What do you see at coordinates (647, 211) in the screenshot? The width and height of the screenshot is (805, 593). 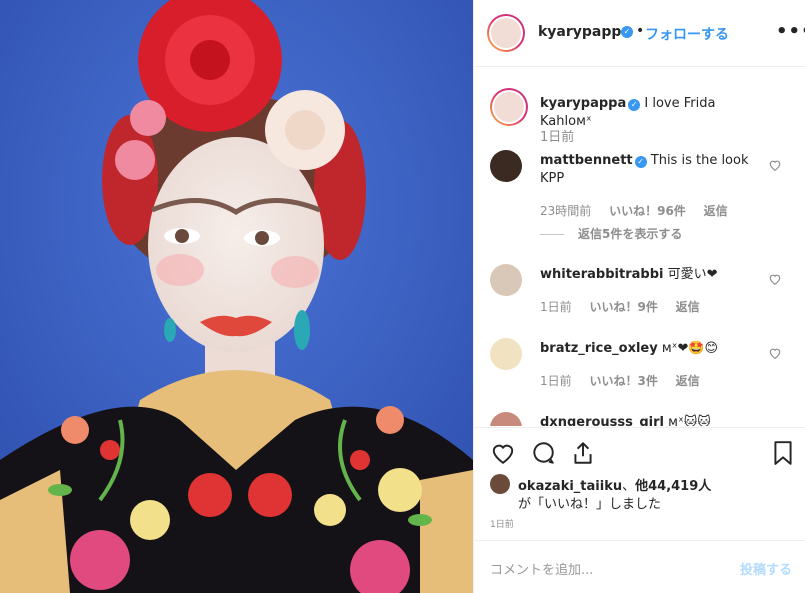 I see `comment-likes: いいね！96件` at bounding box center [647, 211].